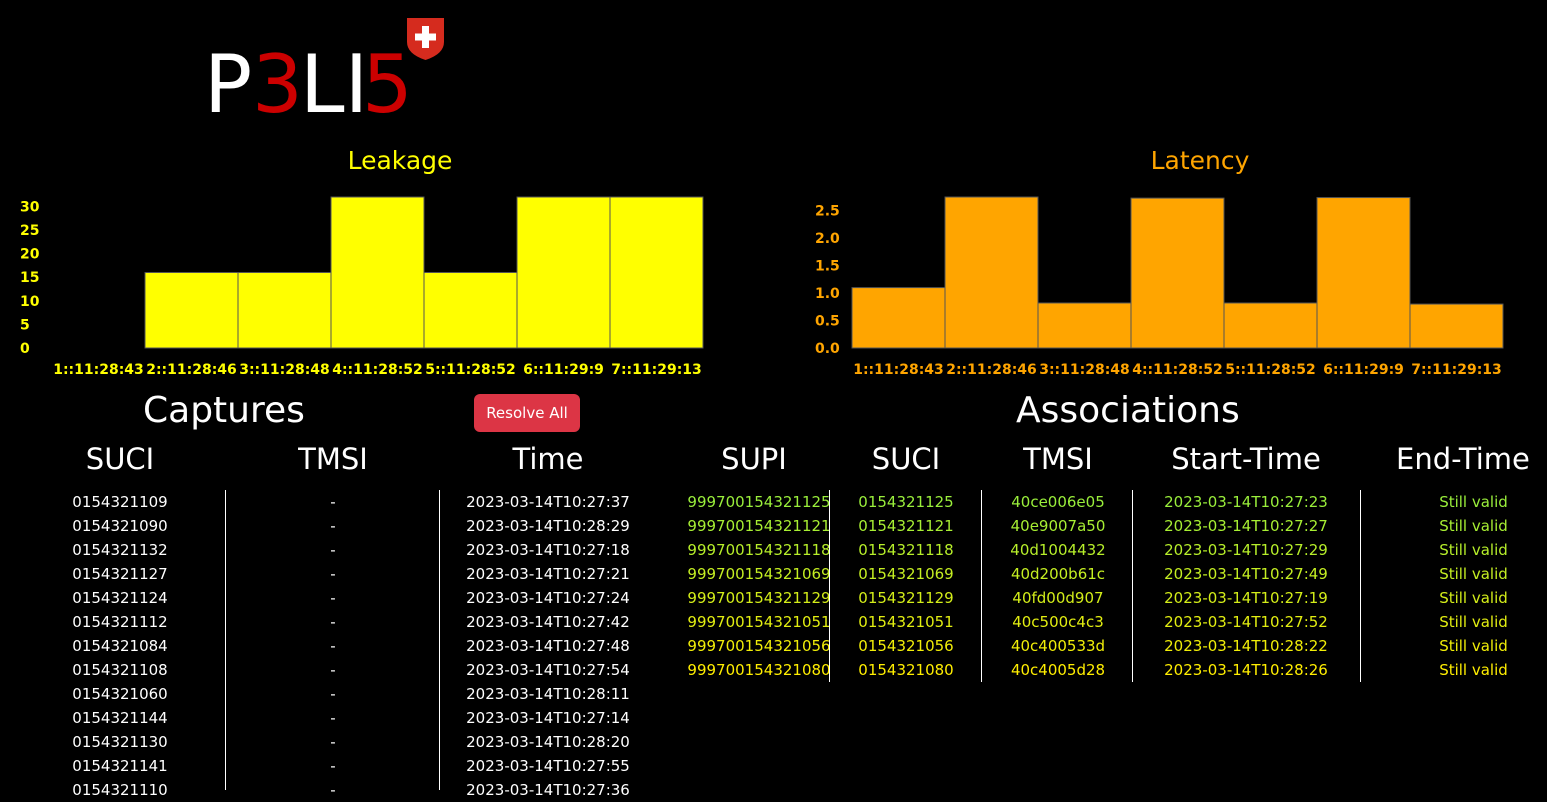 Image resolution: width=1547 pixels, height=802 pixels. What do you see at coordinates (906, 459) in the screenshot?
I see `assoc-suci-header: SUCI` at bounding box center [906, 459].